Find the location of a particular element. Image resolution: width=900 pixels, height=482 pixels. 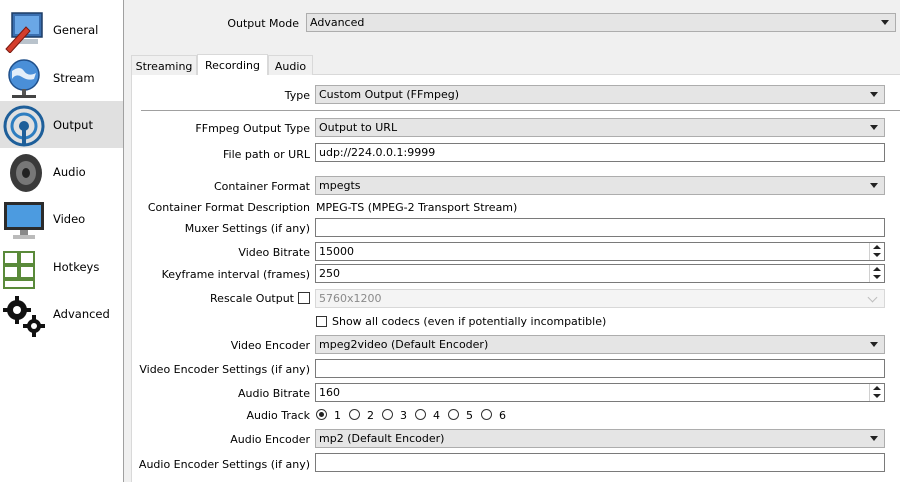

ffmpeg-output-type-value: Output to URL is located at coordinates (358, 127).